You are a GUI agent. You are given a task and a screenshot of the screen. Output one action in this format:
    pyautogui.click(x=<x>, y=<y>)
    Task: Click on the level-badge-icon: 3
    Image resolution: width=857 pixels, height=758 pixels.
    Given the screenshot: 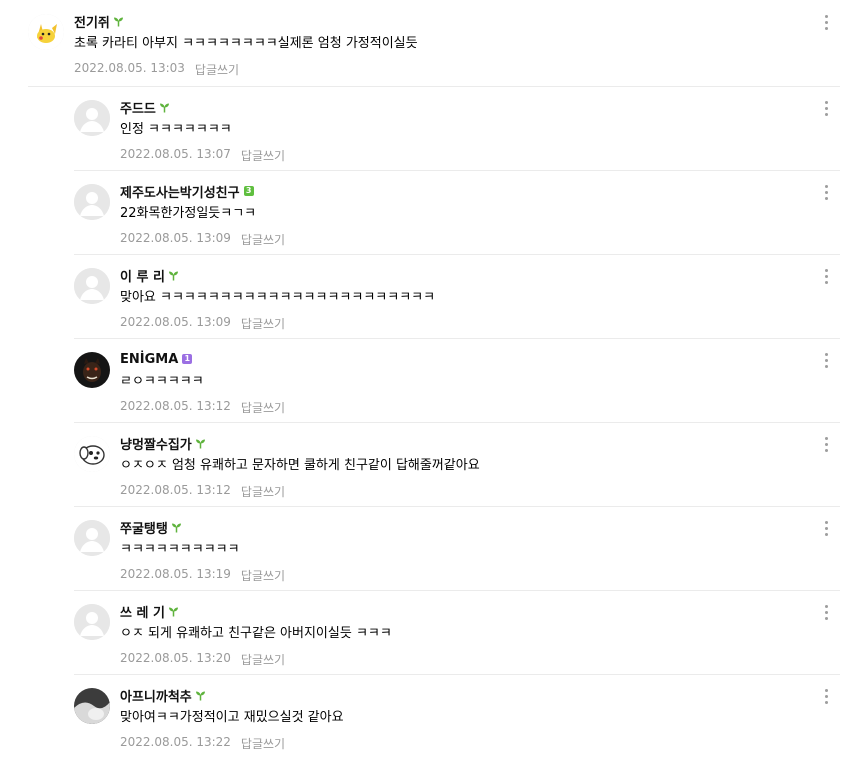 What is the action you would take?
    pyautogui.click(x=248, y=191)
    